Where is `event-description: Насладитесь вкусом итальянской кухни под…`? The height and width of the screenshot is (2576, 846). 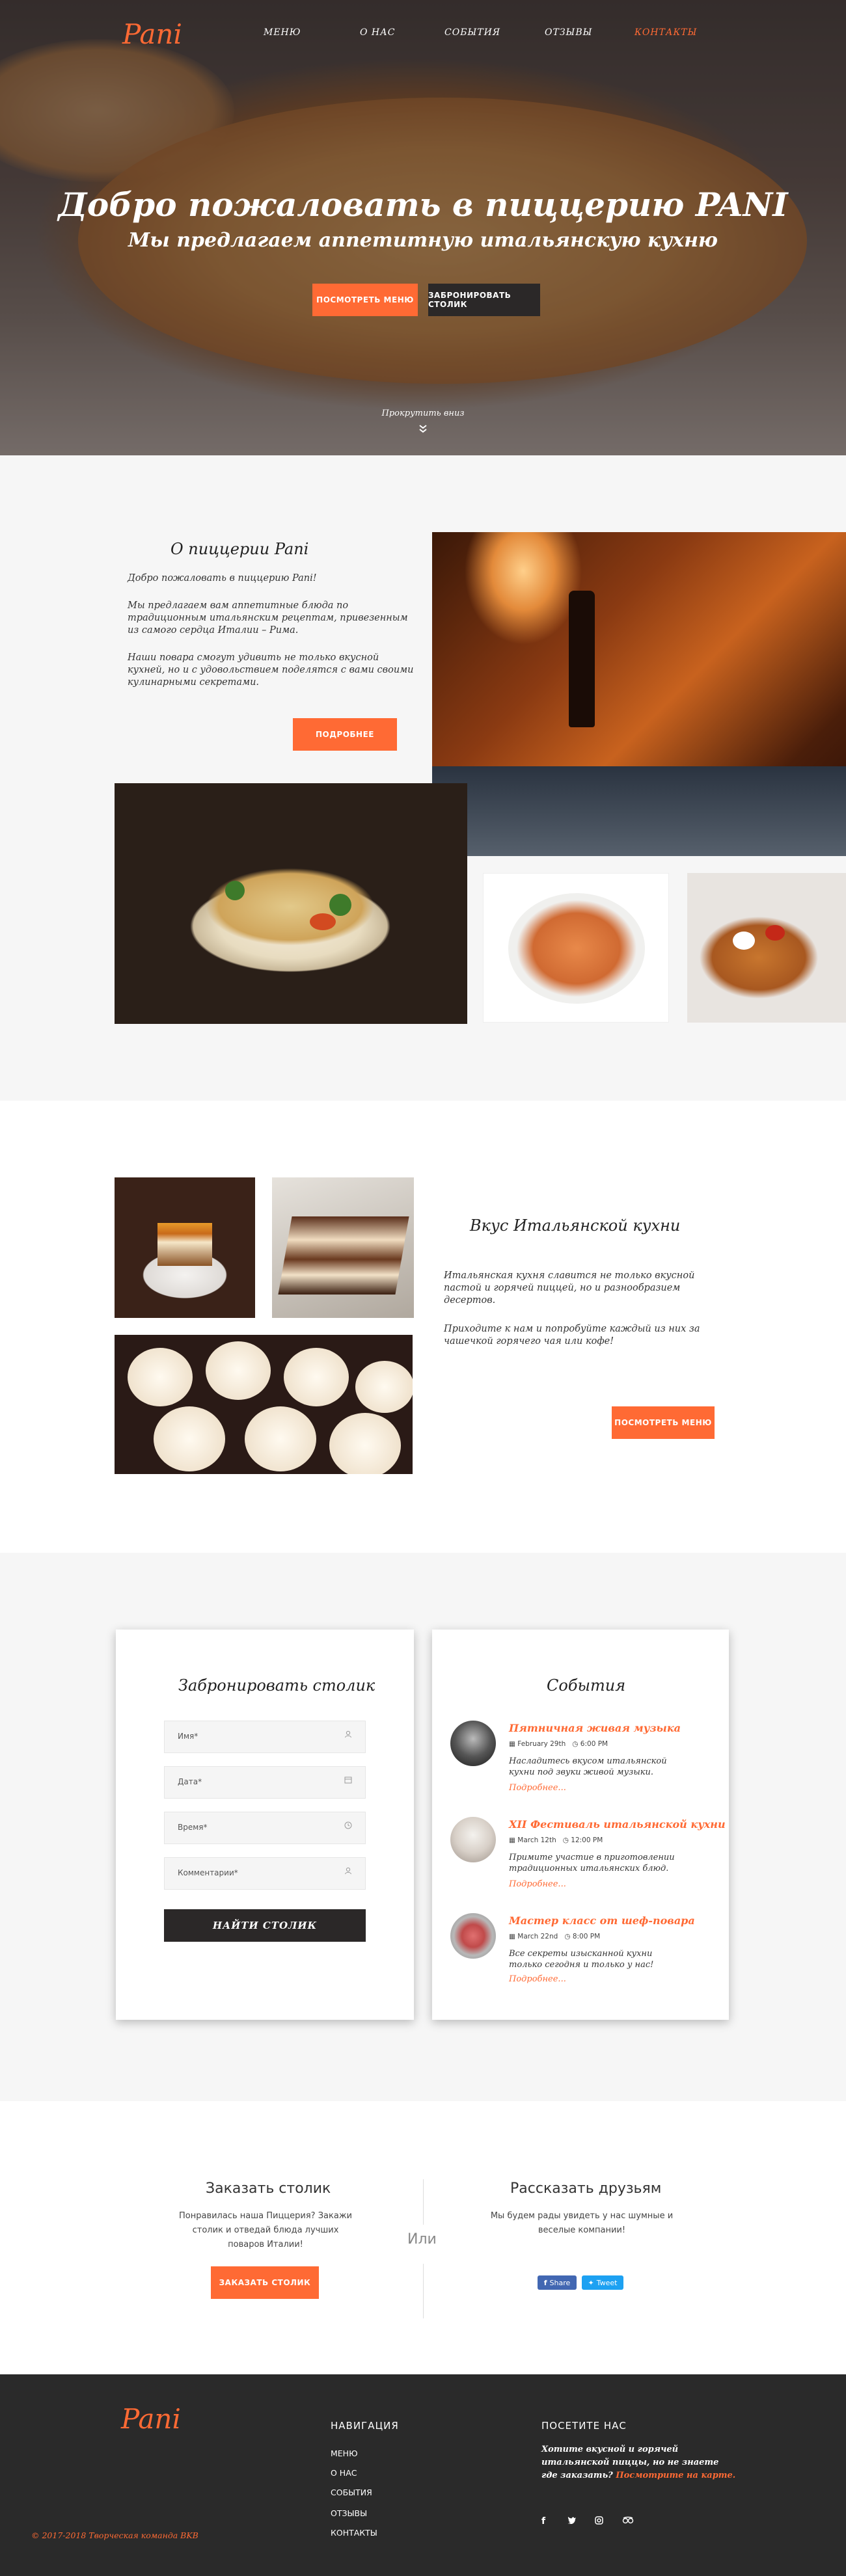 event-description: Насладитесь вкусом итальянской кухни под… is located at coordinates (588, 1766).